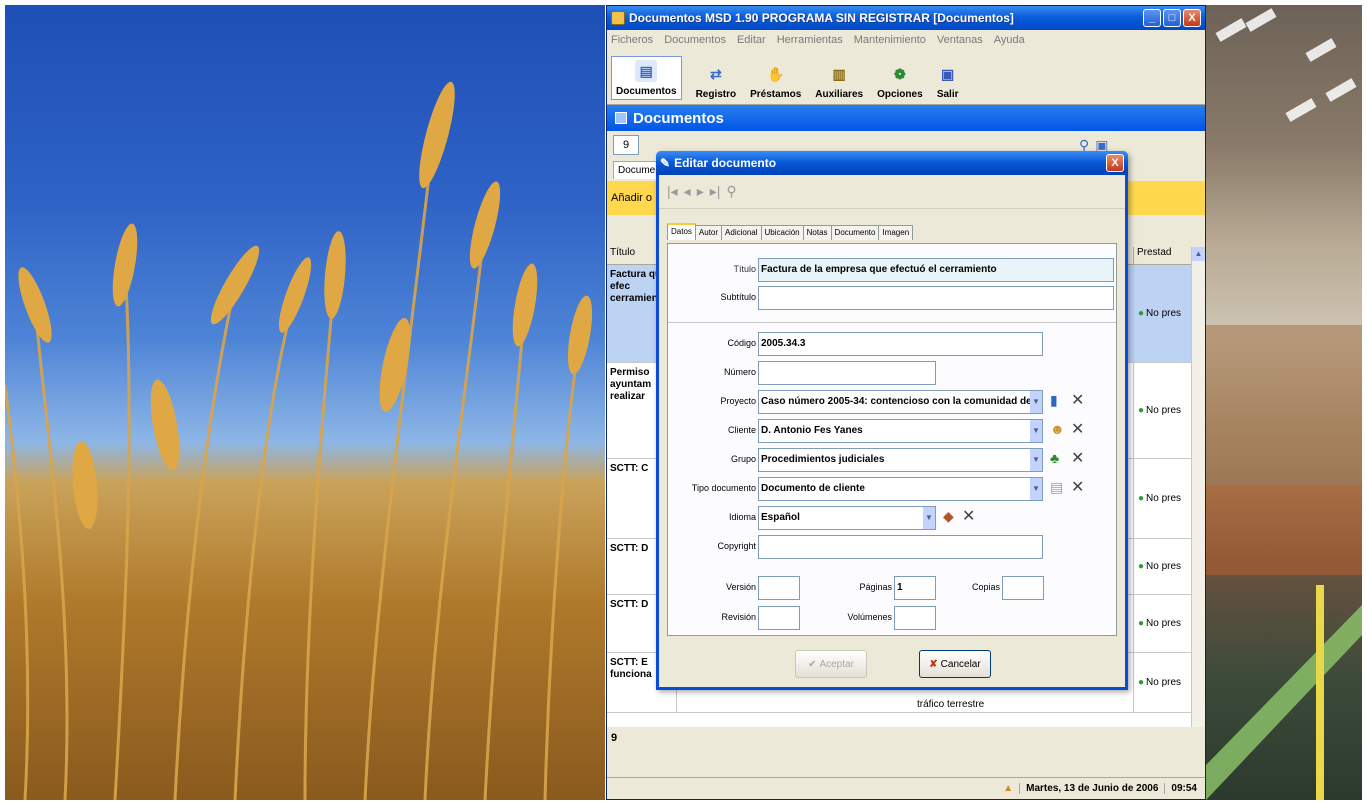  Describe the element at coordinates (812, 664) in the screenshot. I see `check-icon: ✔` at that location.